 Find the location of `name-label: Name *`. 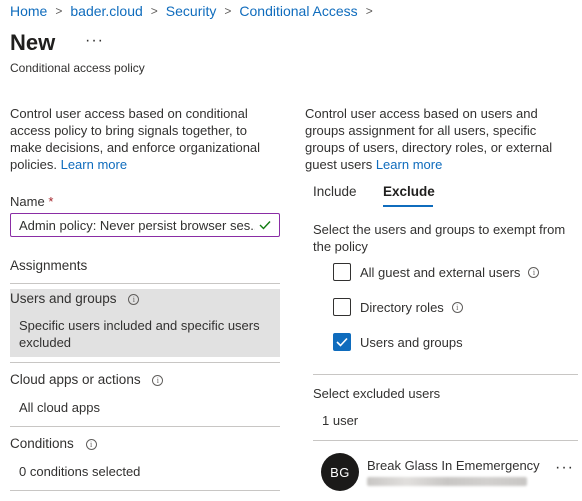

name-label: Name * is located at coordinates (31, 201).